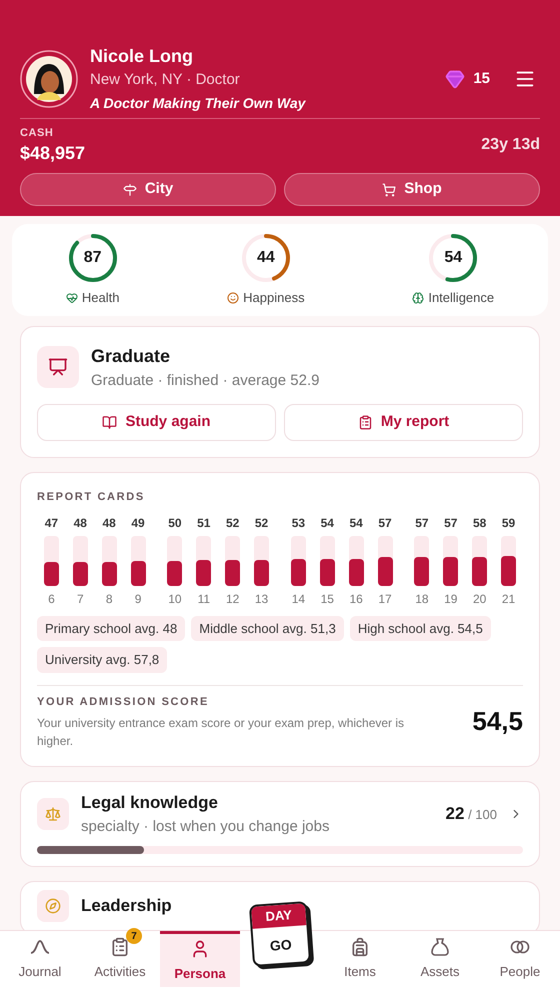  Describe the element at coordinates (461, 298) in the screenshot. I see `stat-label: Intelligence` at that location.